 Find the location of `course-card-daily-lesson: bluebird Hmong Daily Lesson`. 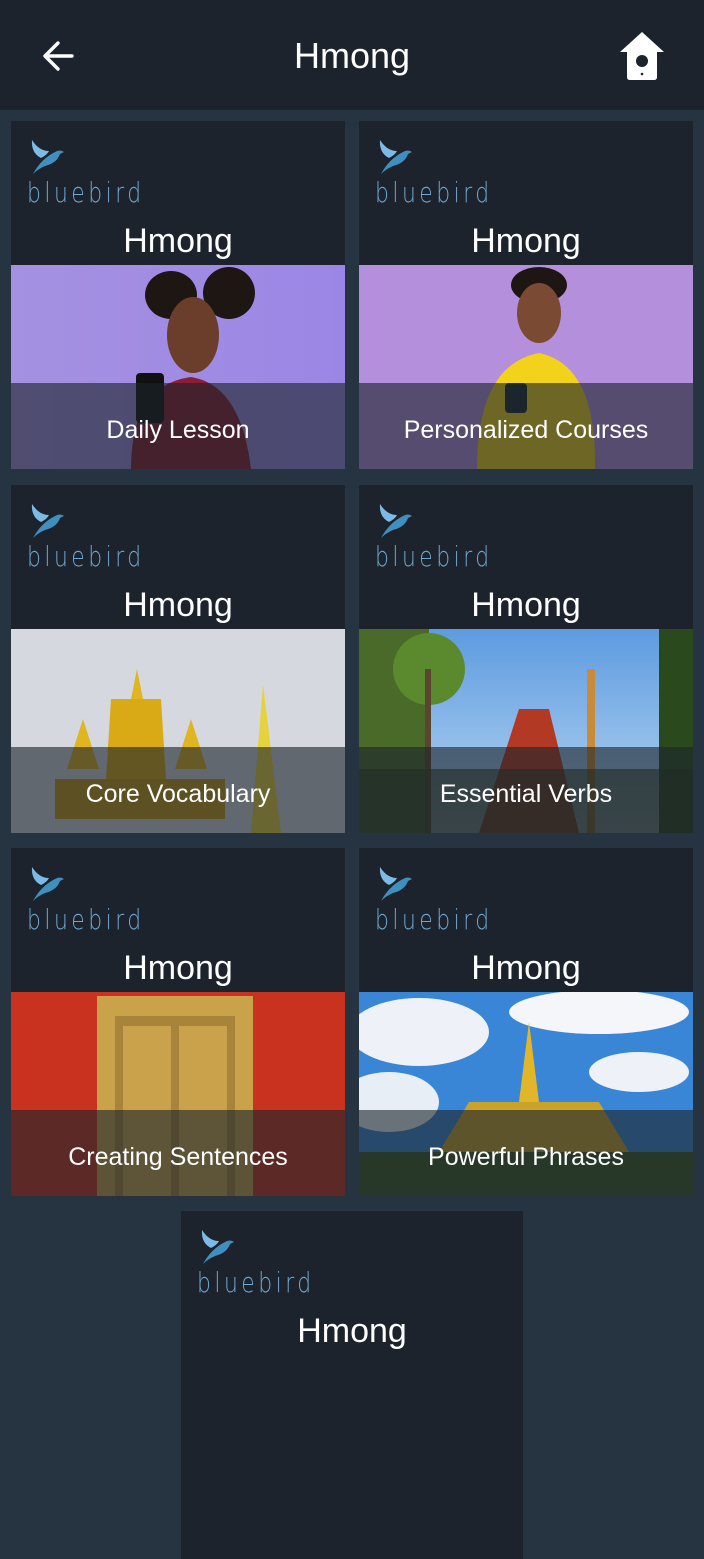

course-card-daily-lesson: bluebird Hmong Daily Lesson is located at coordinates (178, 295).